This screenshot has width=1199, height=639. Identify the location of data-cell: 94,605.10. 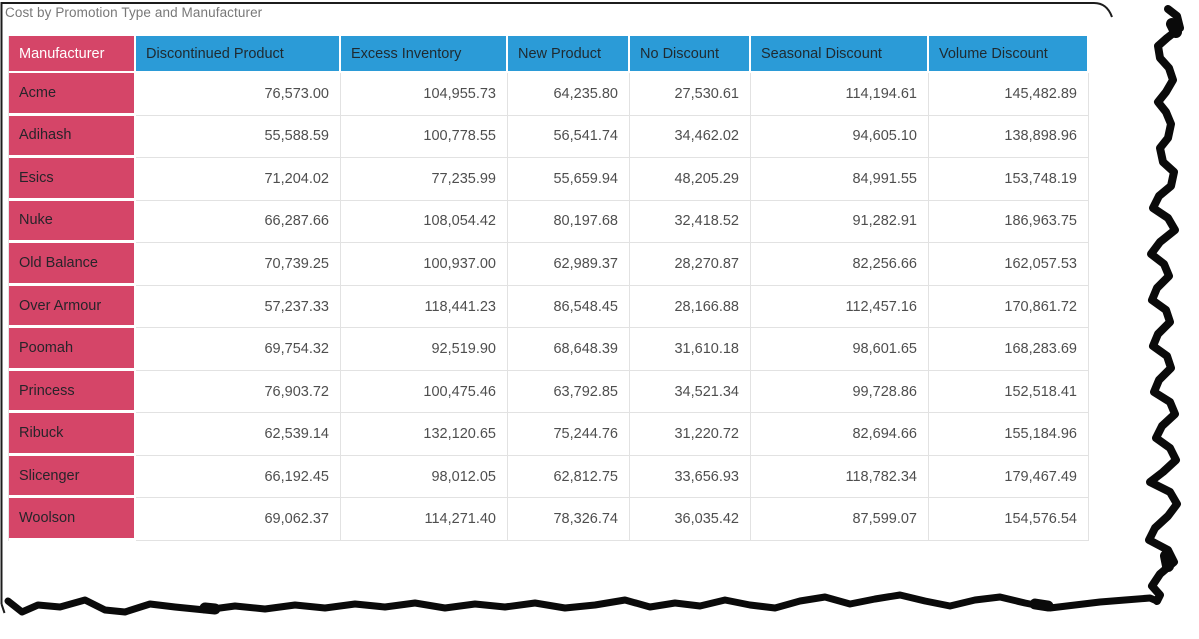
(840, 137).